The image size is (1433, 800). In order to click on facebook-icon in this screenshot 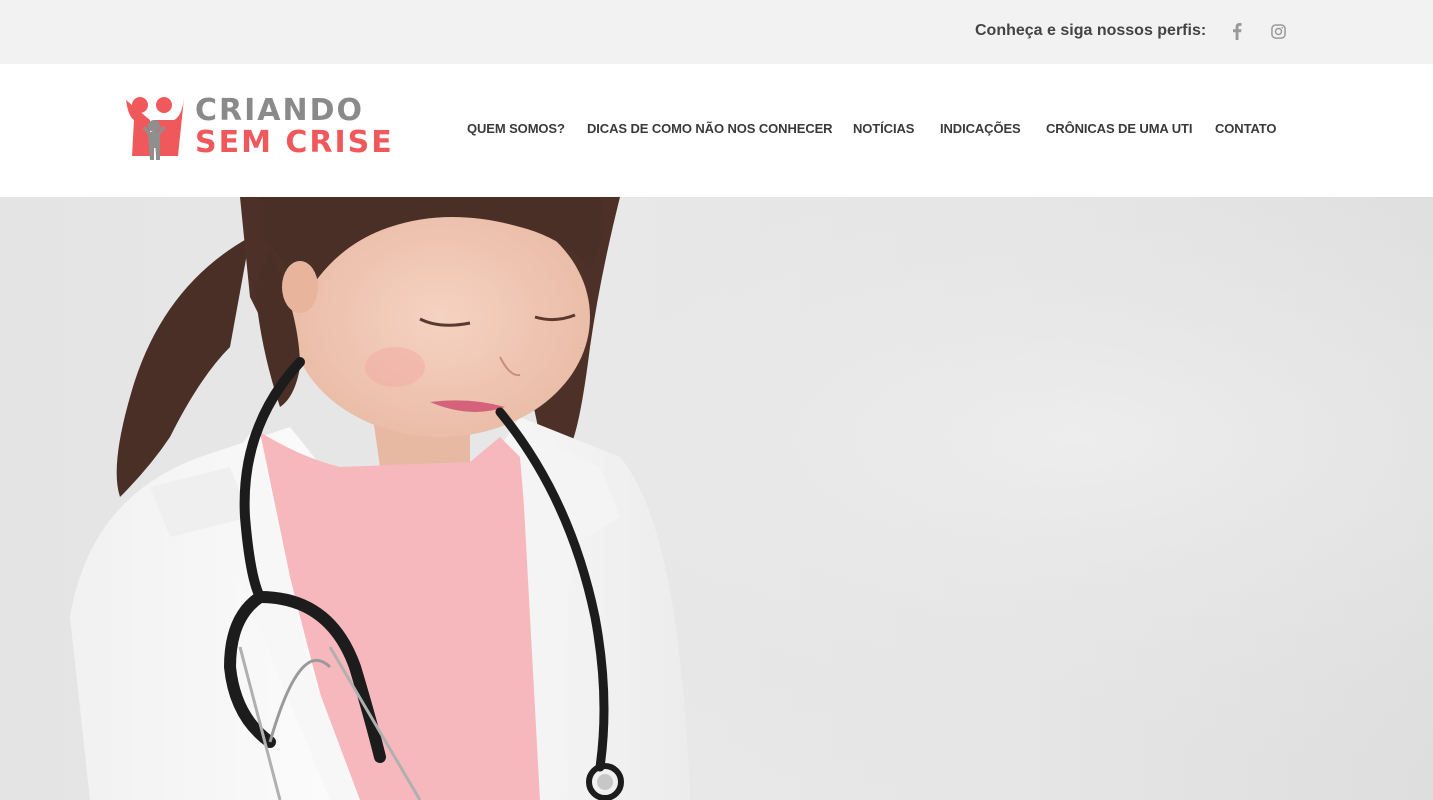, I will do `click(1237, 31)`.